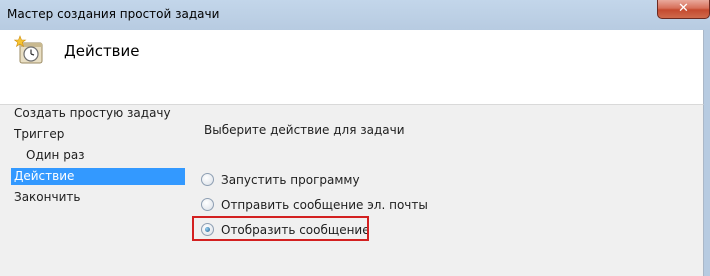 The image size is (710, 276). I want to click on close-button: ✕, so click(683, 9).